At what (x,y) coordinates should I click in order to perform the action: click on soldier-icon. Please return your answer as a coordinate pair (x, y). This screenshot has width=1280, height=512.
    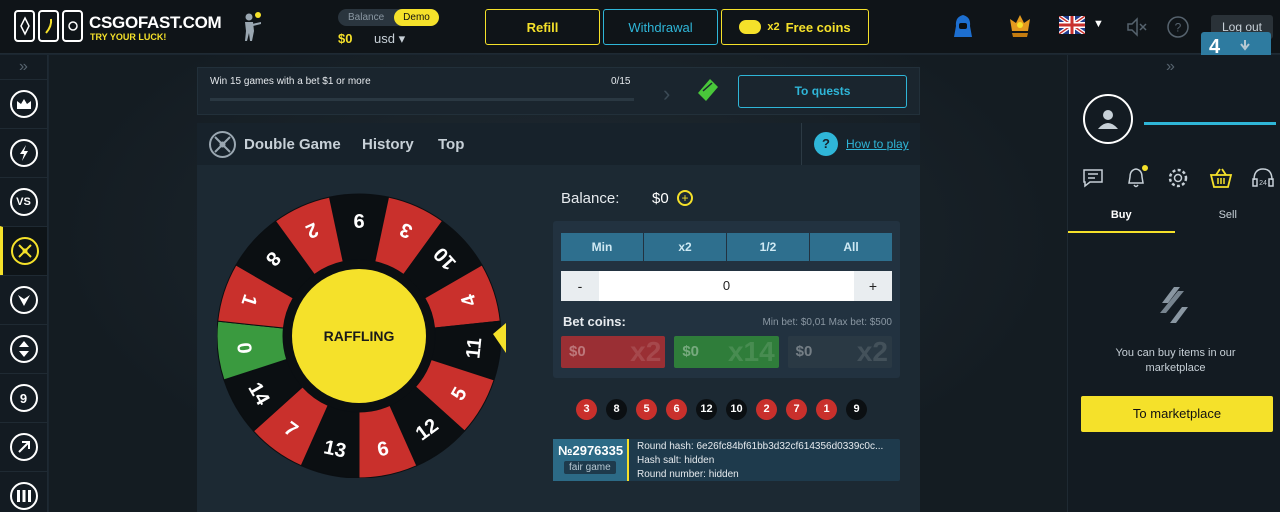
    Looking at the image, I should click on (251, 29).